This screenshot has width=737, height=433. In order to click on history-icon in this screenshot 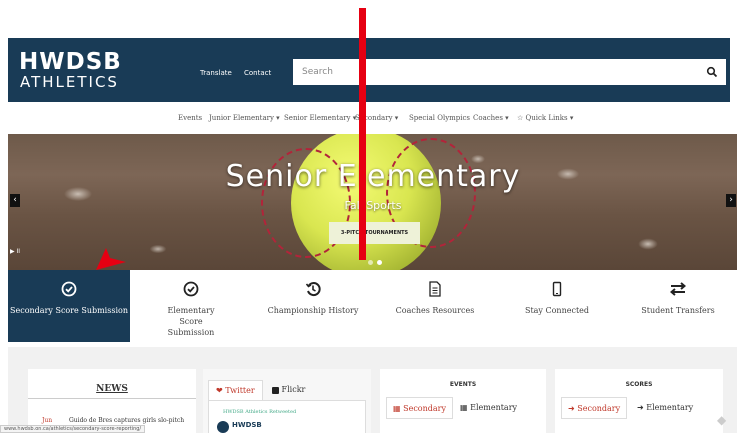, I will do `click(313, 289)`.